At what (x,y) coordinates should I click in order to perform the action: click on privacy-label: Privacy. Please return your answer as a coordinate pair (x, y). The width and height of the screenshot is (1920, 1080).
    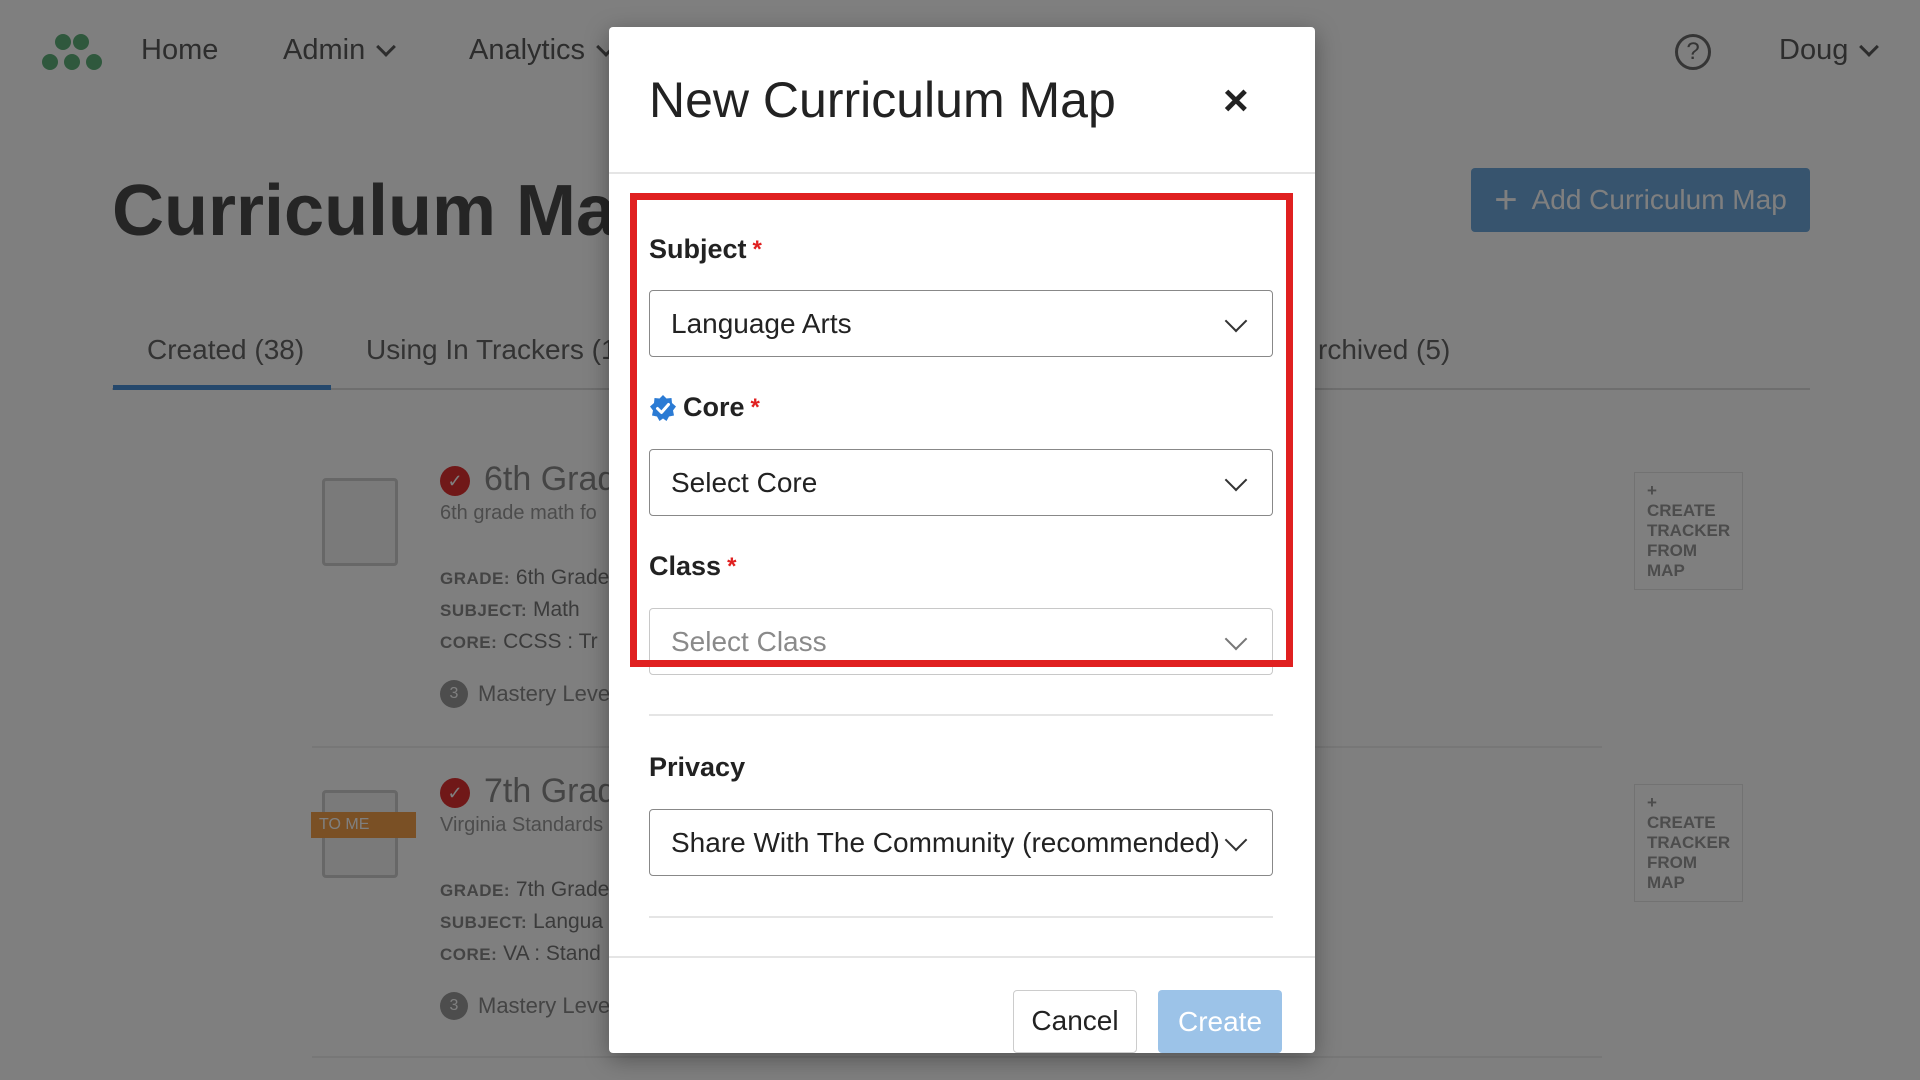
    Looking at the image, I should click on (697, 767).